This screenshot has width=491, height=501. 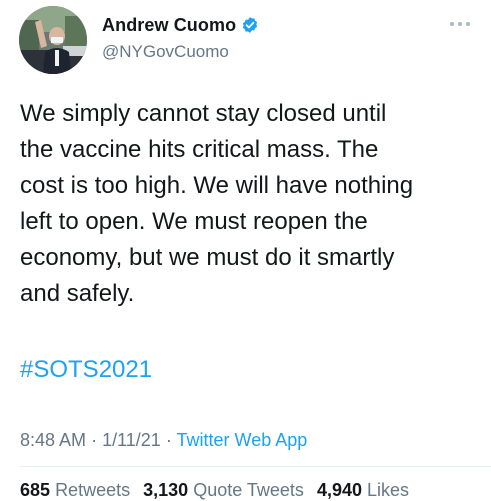 What do you see at coordinates (165, 52) in the screenshot?
I see `author-handle: @NYGovCuomo` at bounding box center [165, 52].